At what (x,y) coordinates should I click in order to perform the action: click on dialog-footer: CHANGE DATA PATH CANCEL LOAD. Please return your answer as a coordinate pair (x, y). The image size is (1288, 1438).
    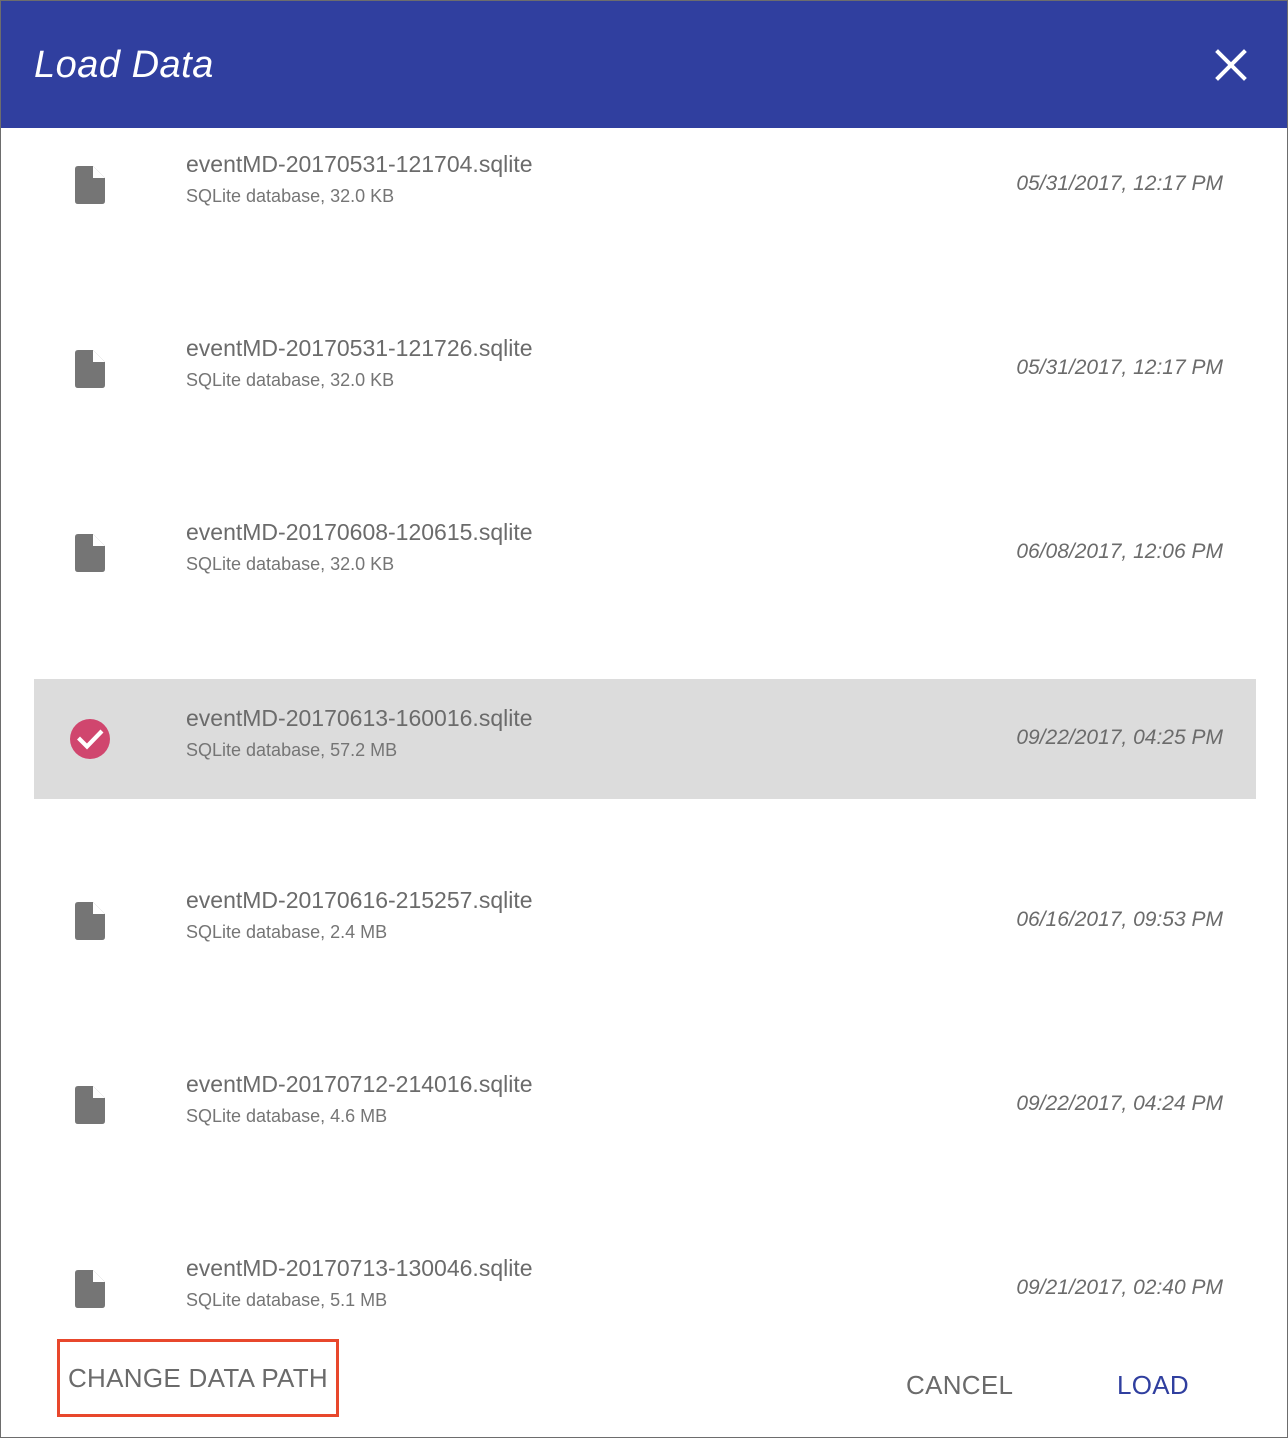
    Looking at the image, I should click on (644, 1384).